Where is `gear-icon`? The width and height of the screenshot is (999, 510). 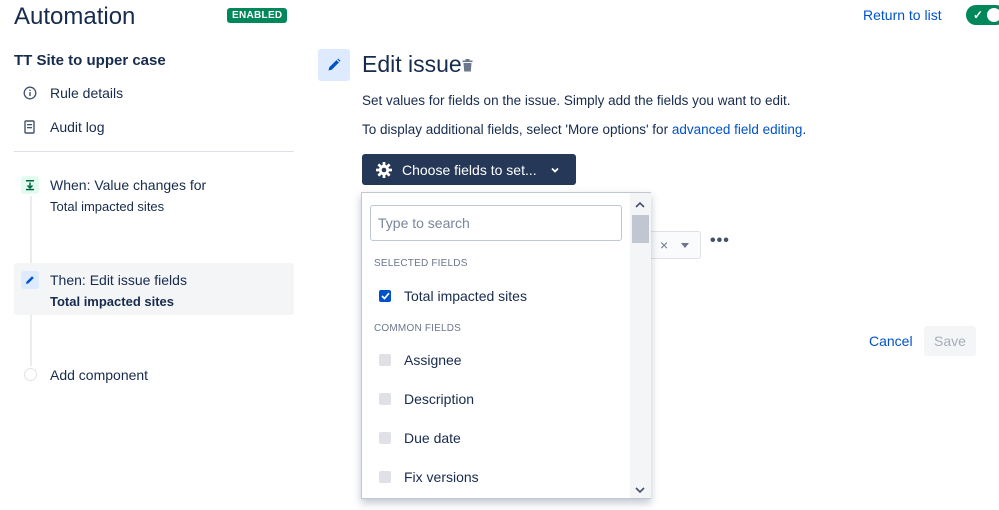 gear-icon is located at coordinates (384, 170).